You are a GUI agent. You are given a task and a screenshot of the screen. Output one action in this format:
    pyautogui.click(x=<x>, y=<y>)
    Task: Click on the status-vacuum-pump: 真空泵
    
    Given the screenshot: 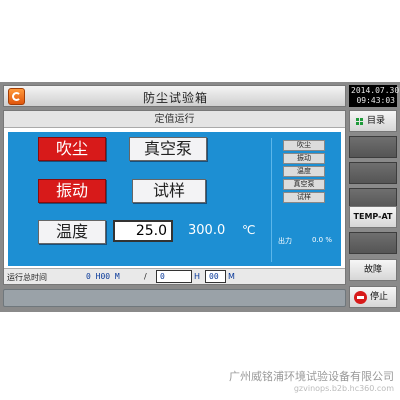 What is the action you would take?
    pyautogui.click(x=304, y=184)
    